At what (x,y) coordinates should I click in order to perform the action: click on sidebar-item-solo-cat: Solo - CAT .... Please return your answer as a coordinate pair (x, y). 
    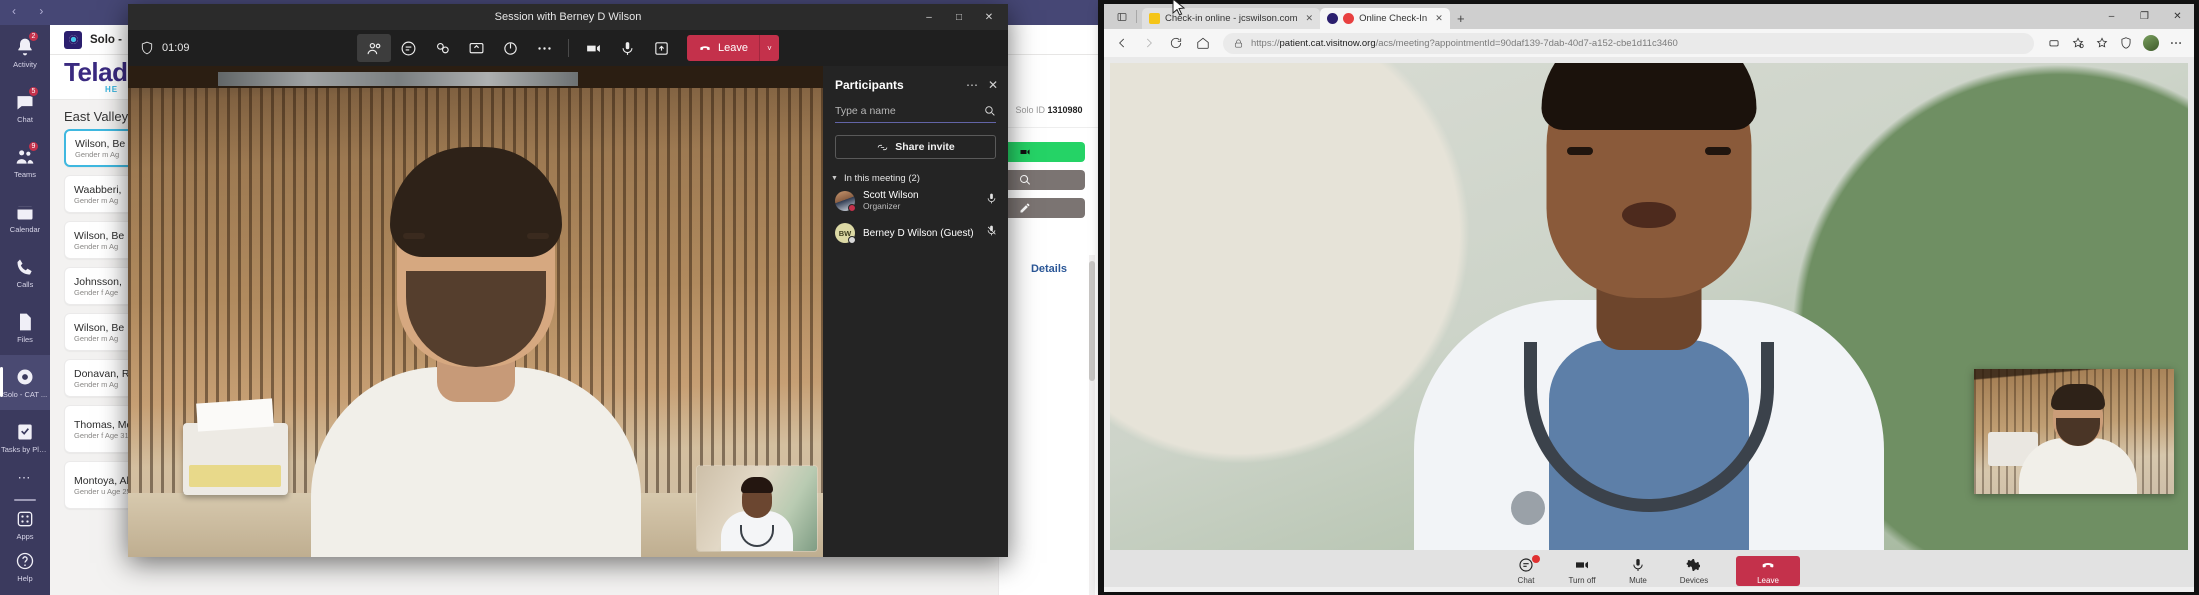
    Looking at the image, I should click on (25, 382).